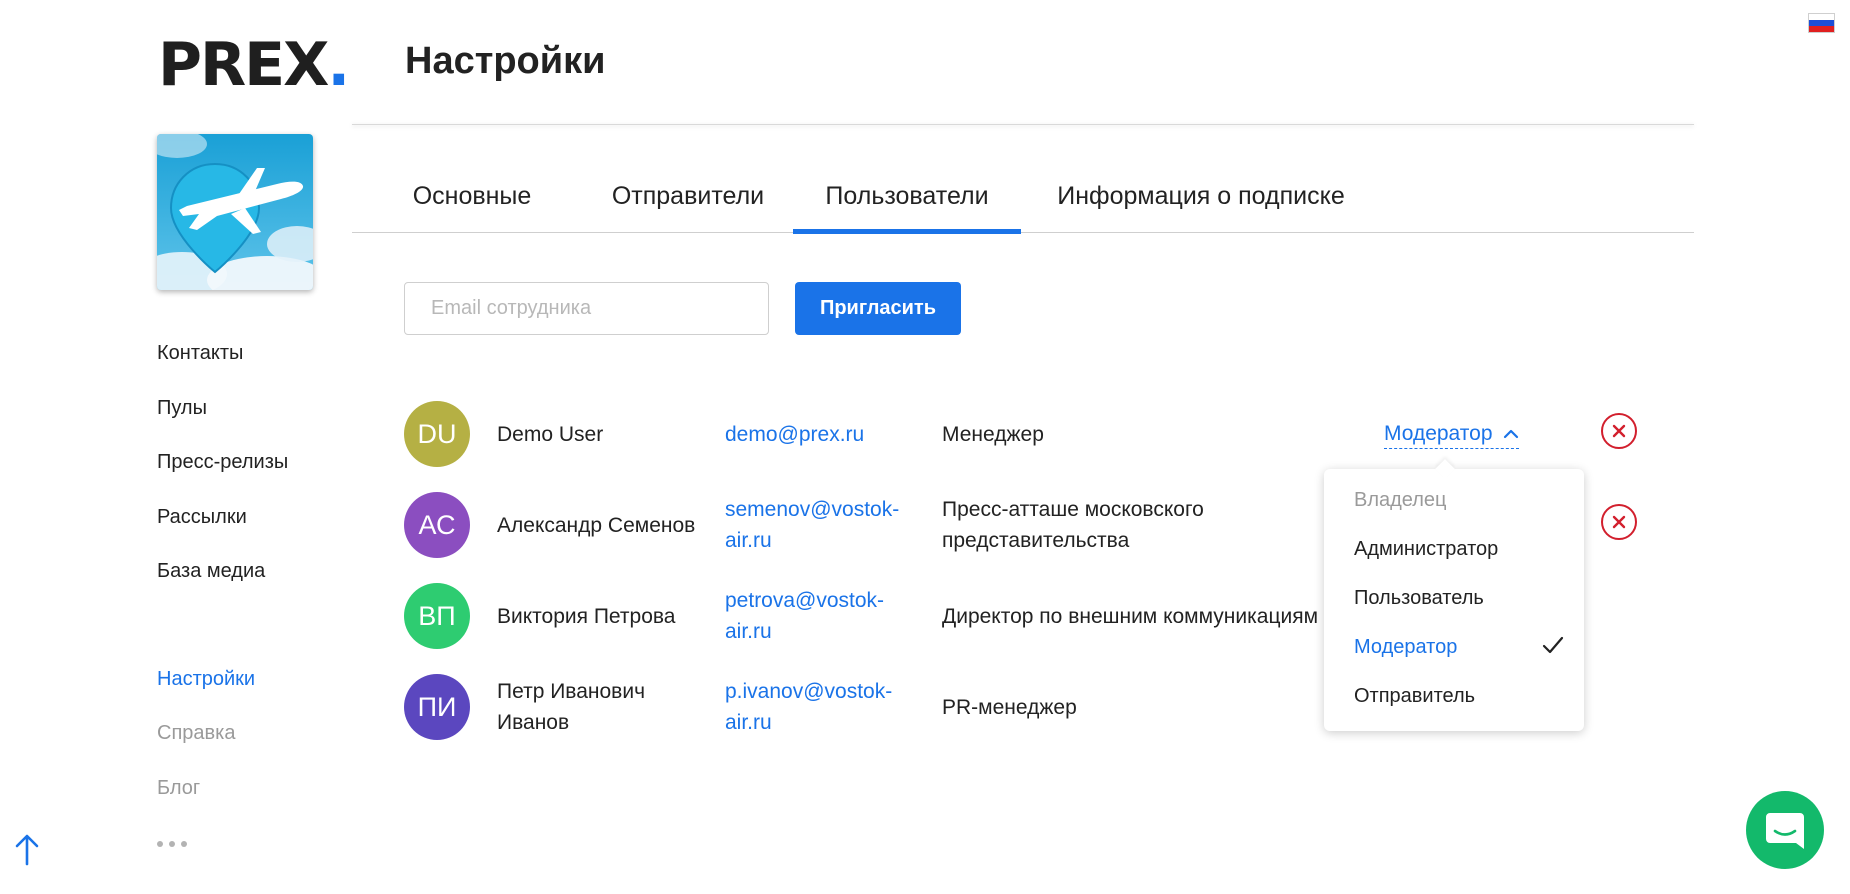 The image size is (1850, 894). What do you see at coordinates (437, 616) in the screenshot?
I see `avatar: ВП` at bounding box center [437, 616].